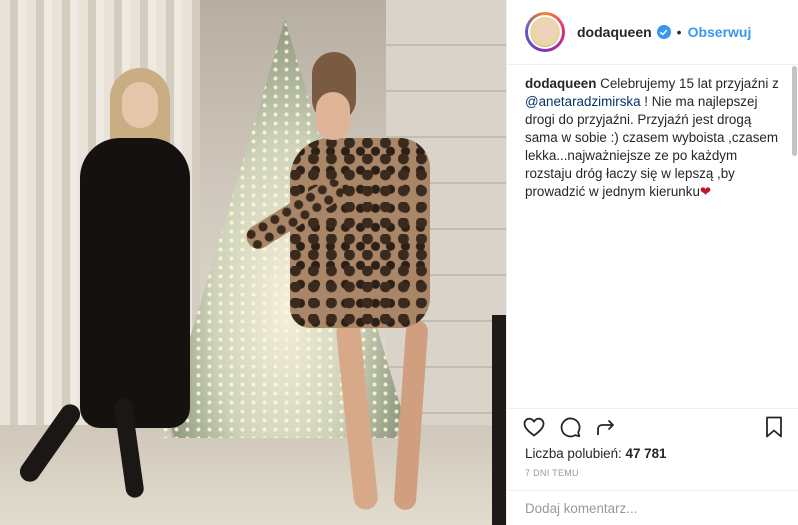 Image resolution: width=798 pixels, height=525 pixels. Describe the element at coordinates (499, 420) in the screenshot. I see `dark-door` at that location.